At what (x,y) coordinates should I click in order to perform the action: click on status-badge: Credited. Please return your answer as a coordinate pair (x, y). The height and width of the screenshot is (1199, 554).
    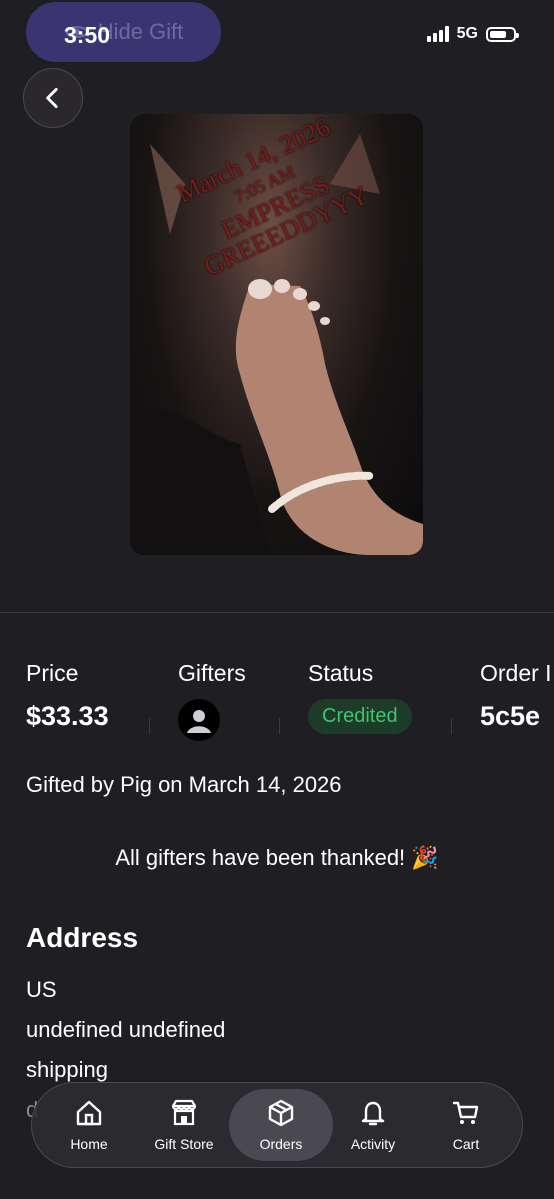
    Looking at the image, I should click on (360, 716).